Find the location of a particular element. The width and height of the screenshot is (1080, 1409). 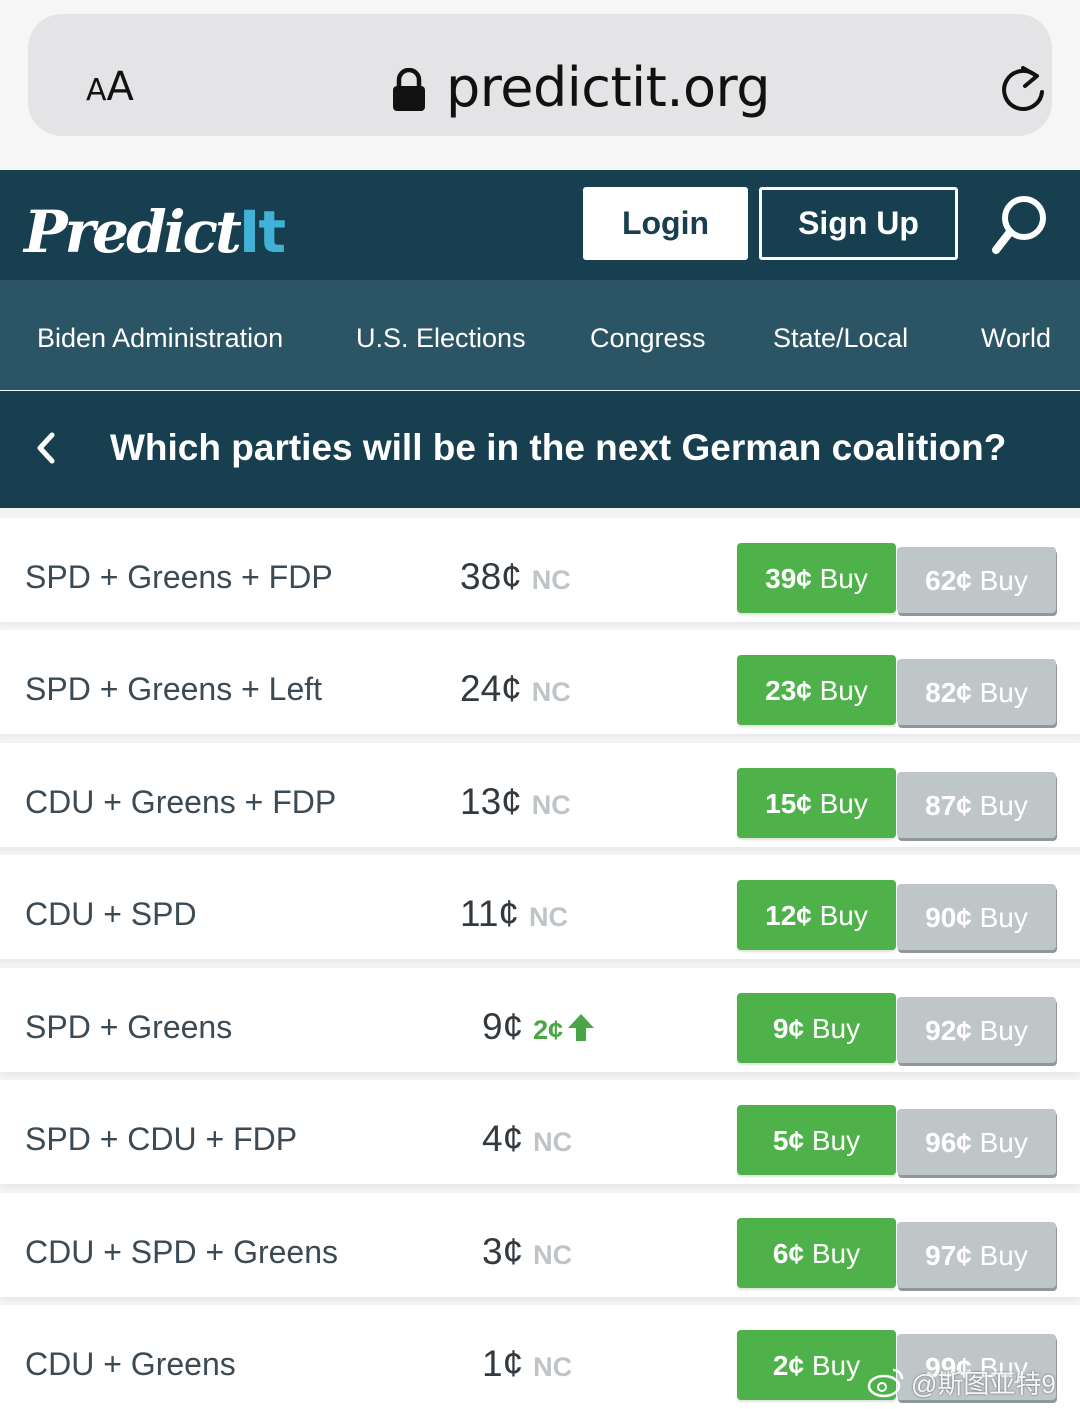

buy-yes-button: 12¢ Buy is located at coordinates (816, 915).